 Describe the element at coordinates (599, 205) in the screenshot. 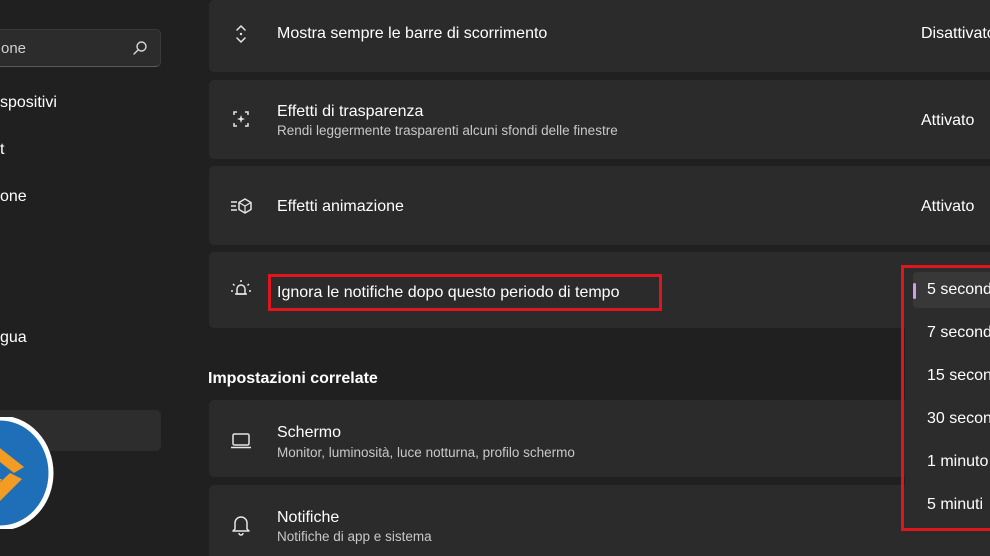

I see `setting-card-animation: Effetti animazione Attivato` at that location.